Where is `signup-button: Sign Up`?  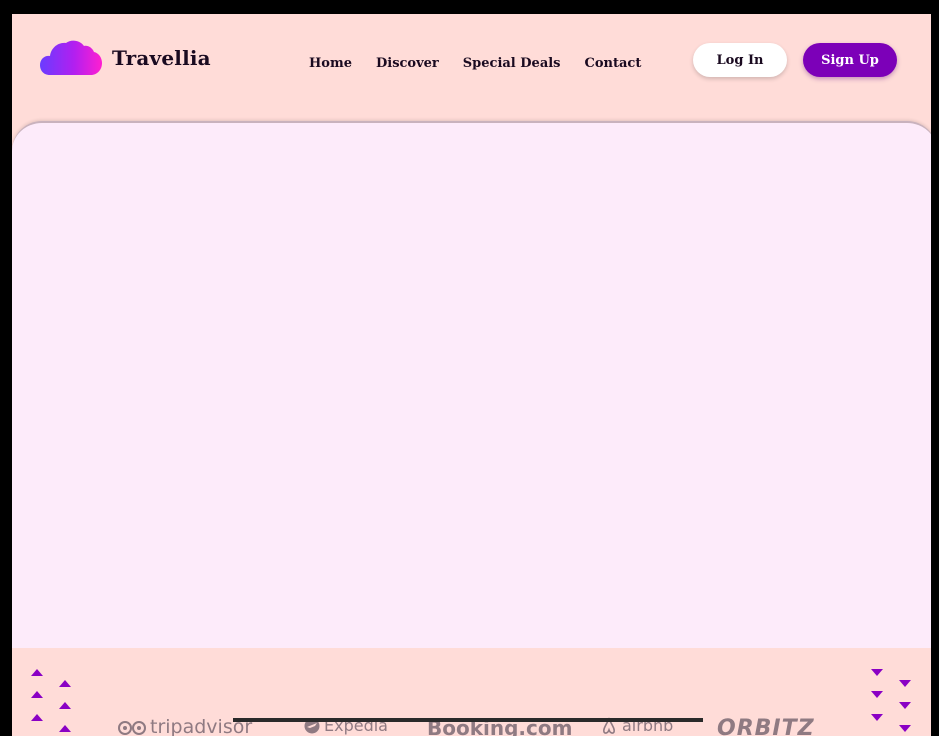 signup-button: Sign Up is located at coordinates (850, 60).